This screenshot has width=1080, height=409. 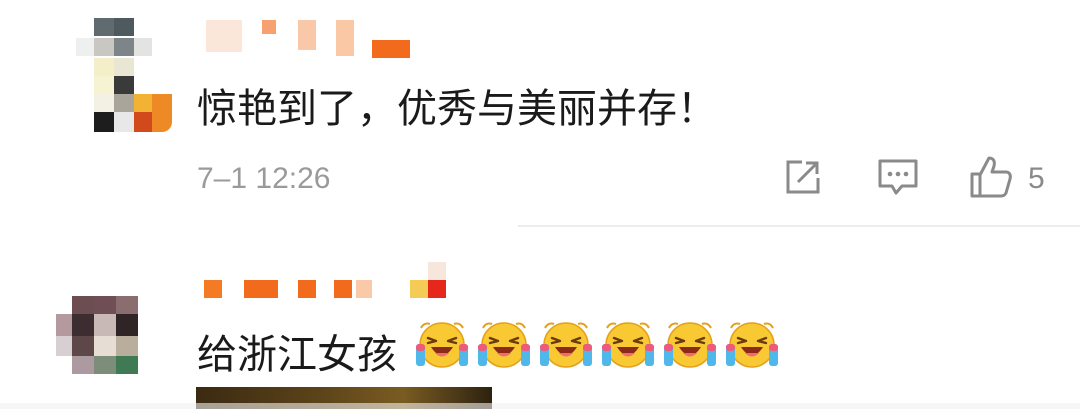 What do you see at coordinates (264, 178) in the screenshot?
I see `comment-timestamp: 7–1 12:26` at bounding box center [264, 178].